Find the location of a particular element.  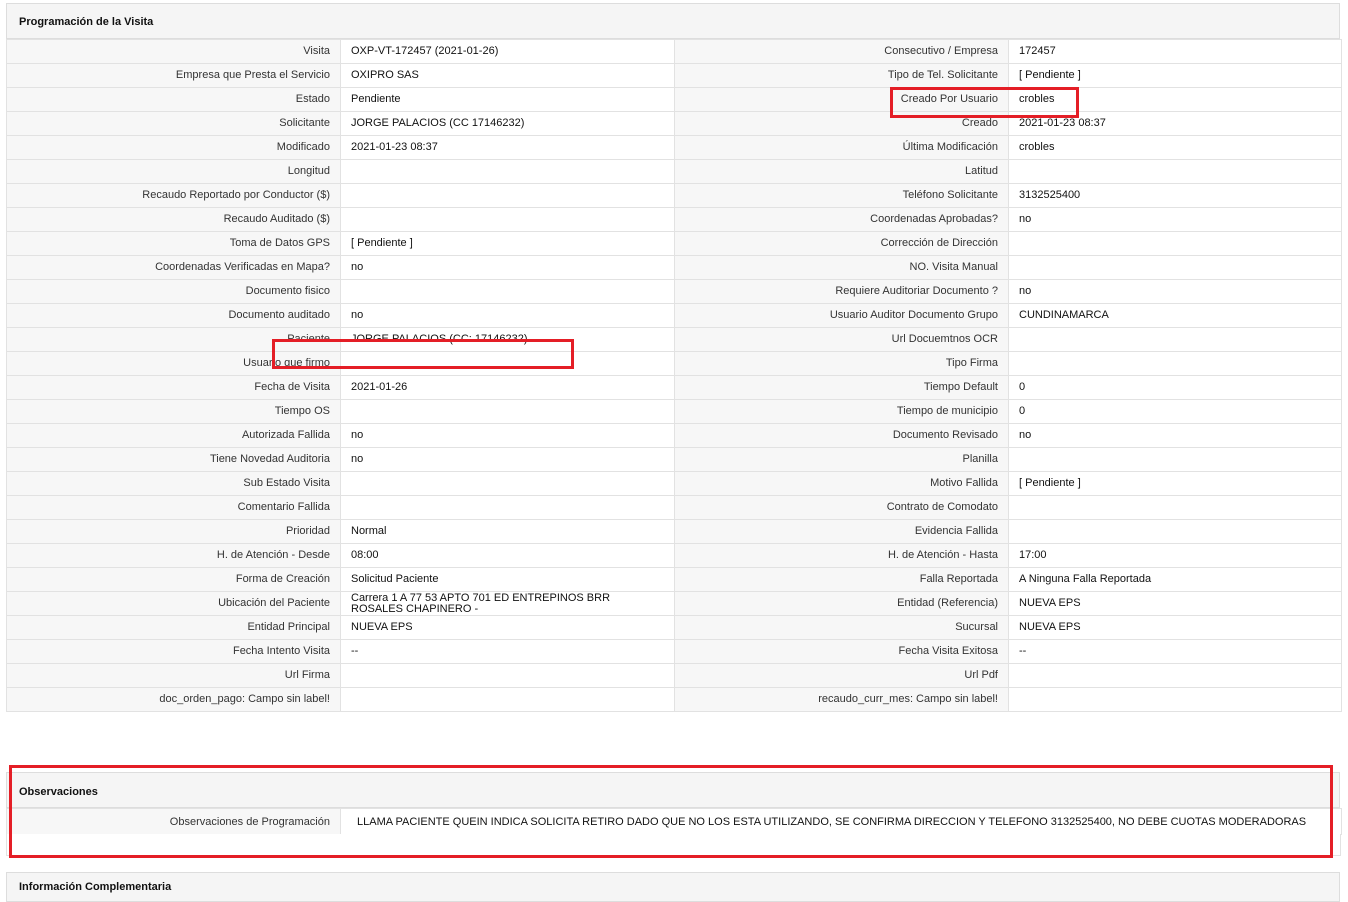

fecha-de-visita-label: Fecha de Visita is located at coordinates (173, 387).